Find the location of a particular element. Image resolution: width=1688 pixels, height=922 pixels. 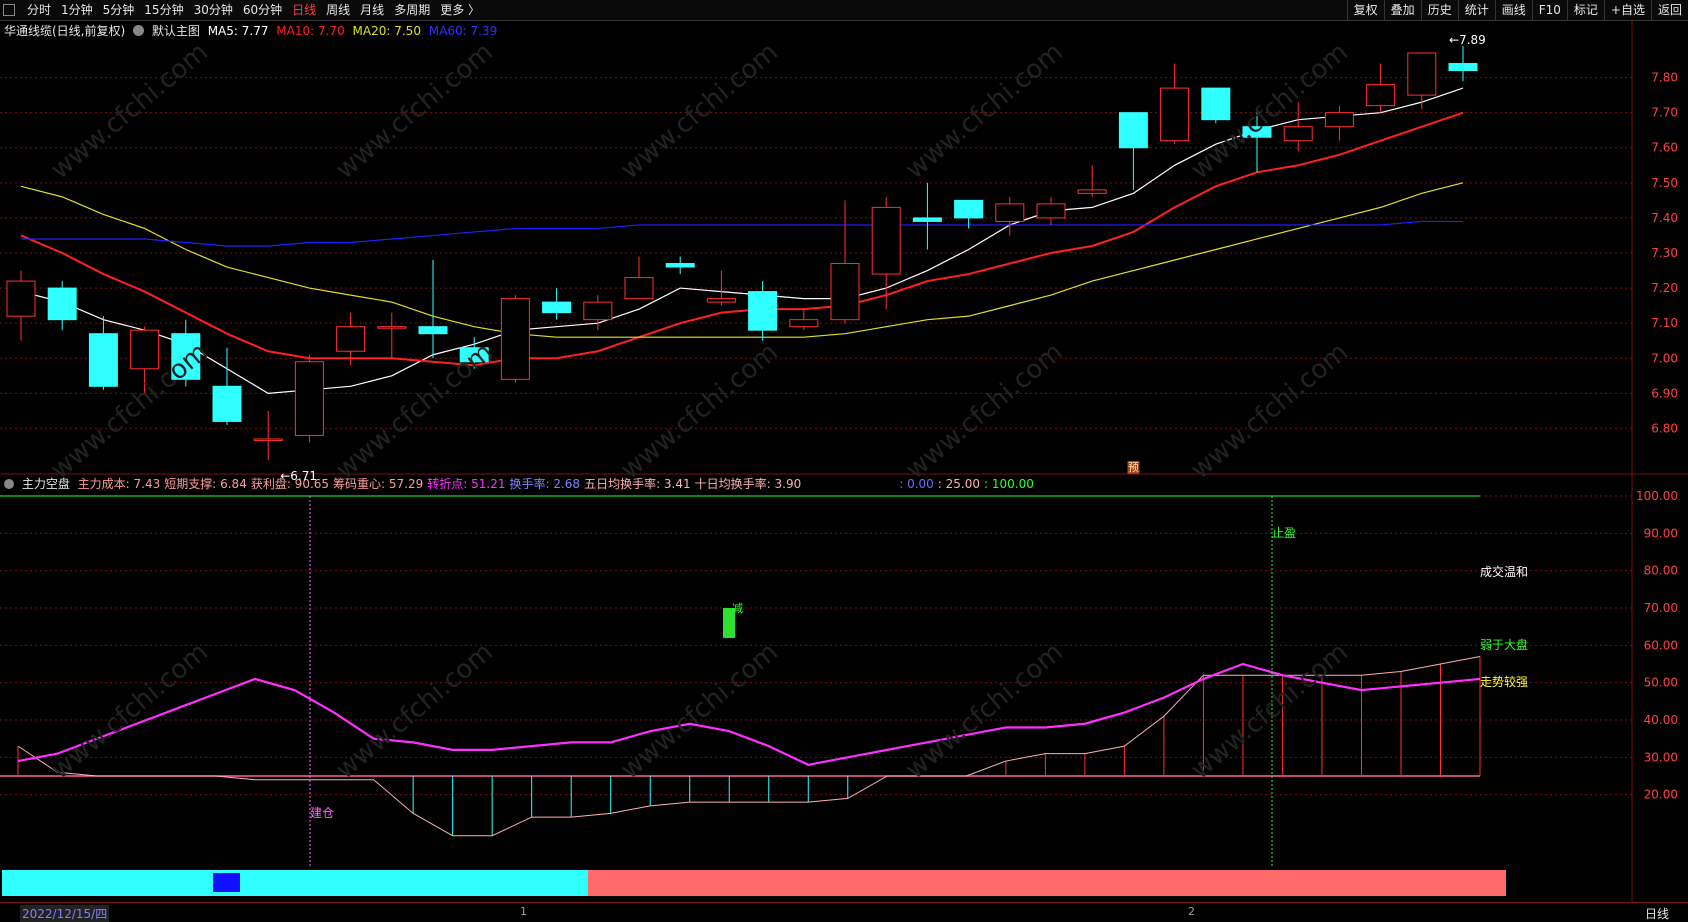

price-tick-label: 7.60 is located at coordinates (1664, 148).